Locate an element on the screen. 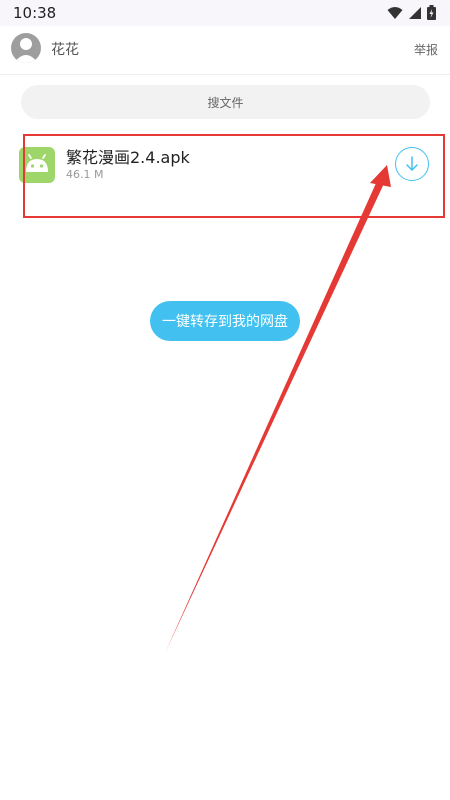 The height and width of the screenshot is (800, 450). status-bar: 10:38 is located at coordinates (225, 13).